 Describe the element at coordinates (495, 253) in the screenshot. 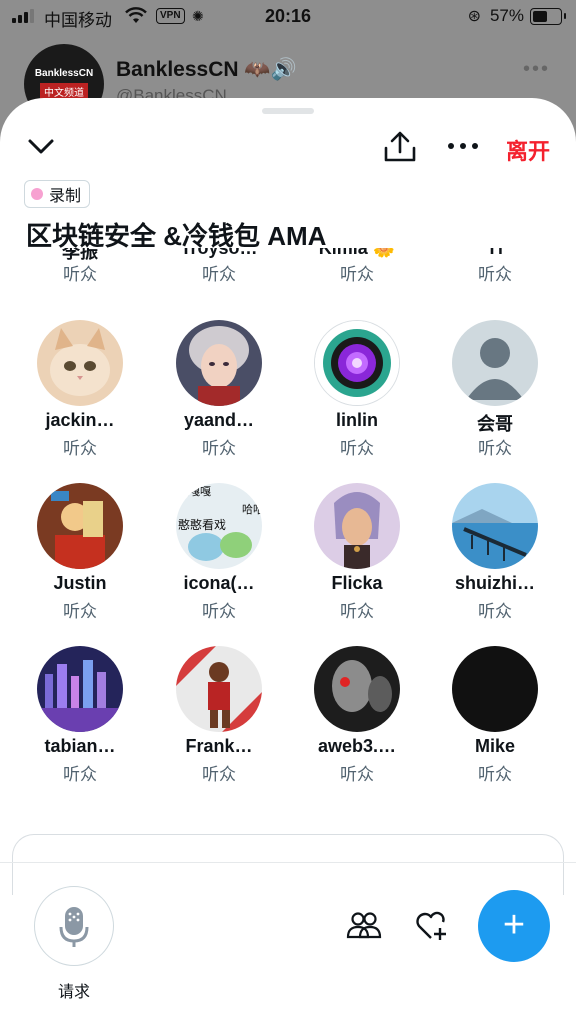

I see `listener-name: Tf` at that location.